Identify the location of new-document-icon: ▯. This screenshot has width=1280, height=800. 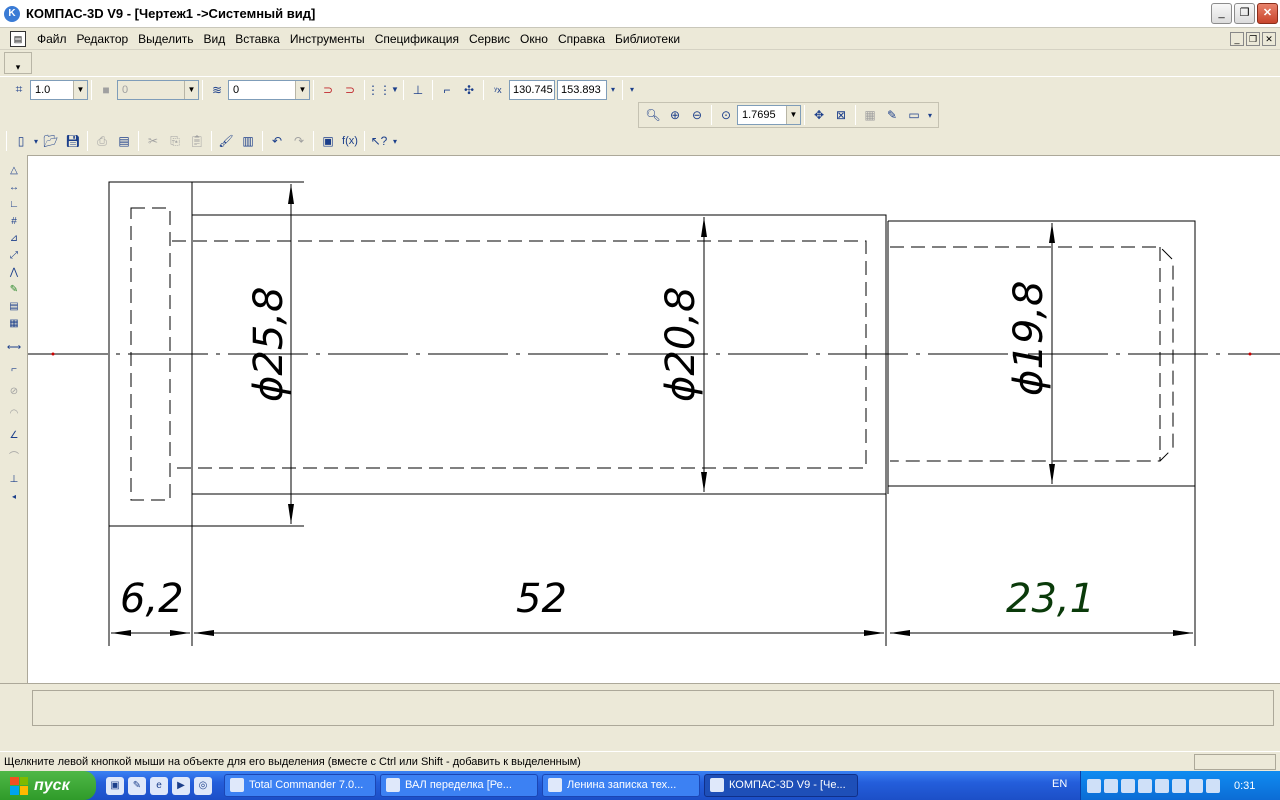
(21, 141).